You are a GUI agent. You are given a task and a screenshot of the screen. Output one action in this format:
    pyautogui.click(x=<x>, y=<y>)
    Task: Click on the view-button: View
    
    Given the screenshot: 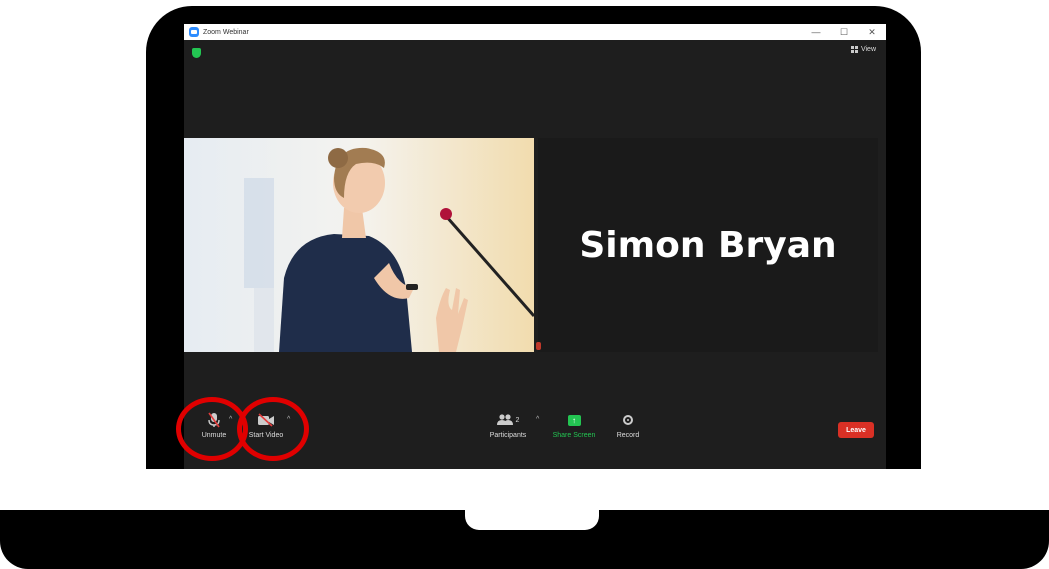 What is the action you would take?
    pyautogui.click(x=863, y=49)
    